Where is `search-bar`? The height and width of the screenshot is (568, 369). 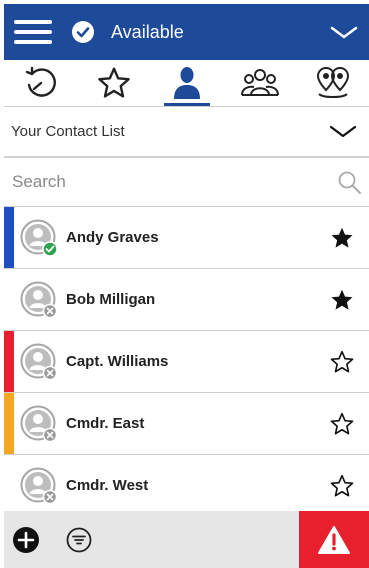 search-bar is located at coordinates (186, 182).